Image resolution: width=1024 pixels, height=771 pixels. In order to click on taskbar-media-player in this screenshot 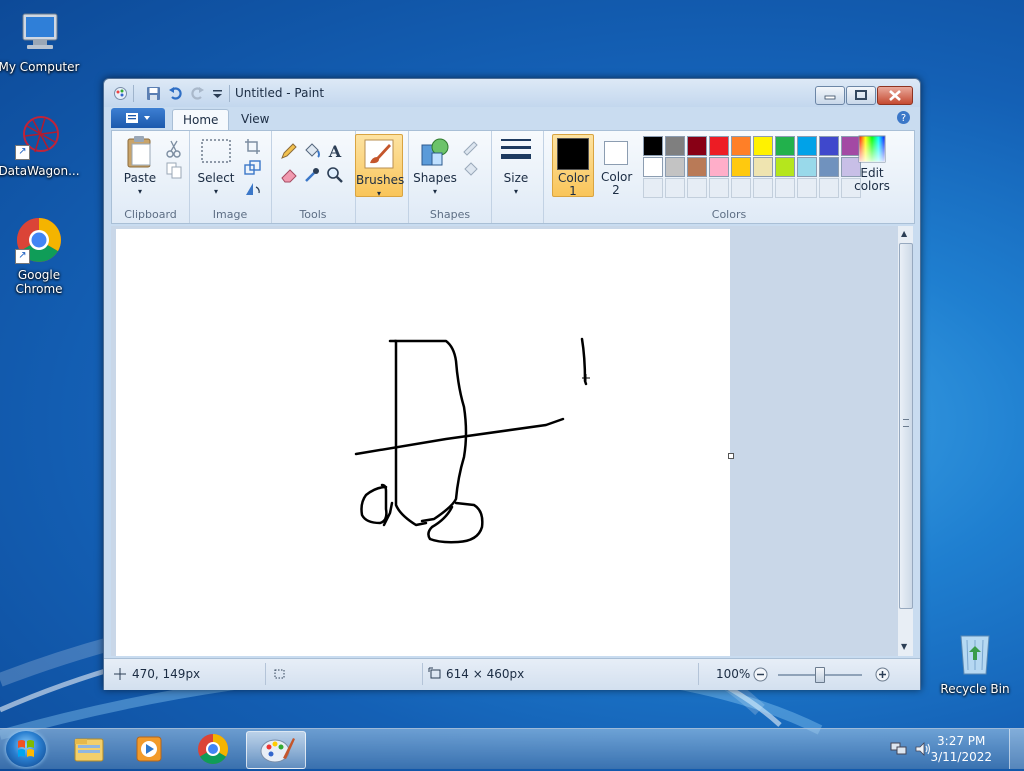, I will do `click(149, 749)`.